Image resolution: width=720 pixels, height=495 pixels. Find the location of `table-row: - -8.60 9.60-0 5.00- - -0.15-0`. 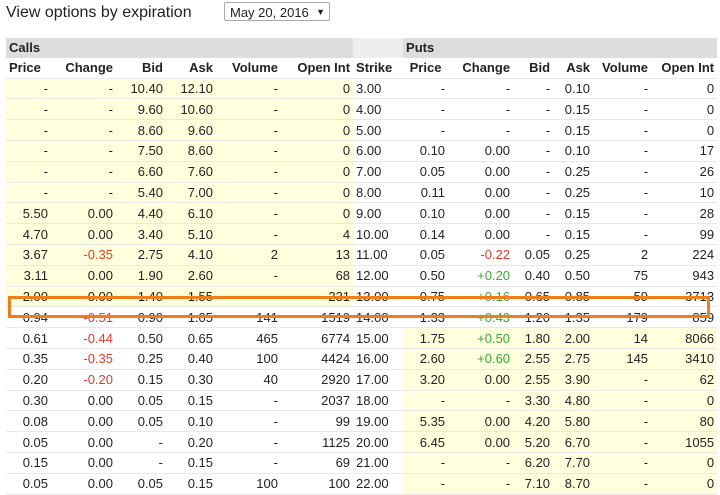

table-row: - -8.60 9.60-0 5.00- - -0.15-0 is located at coordinates (362, 130).